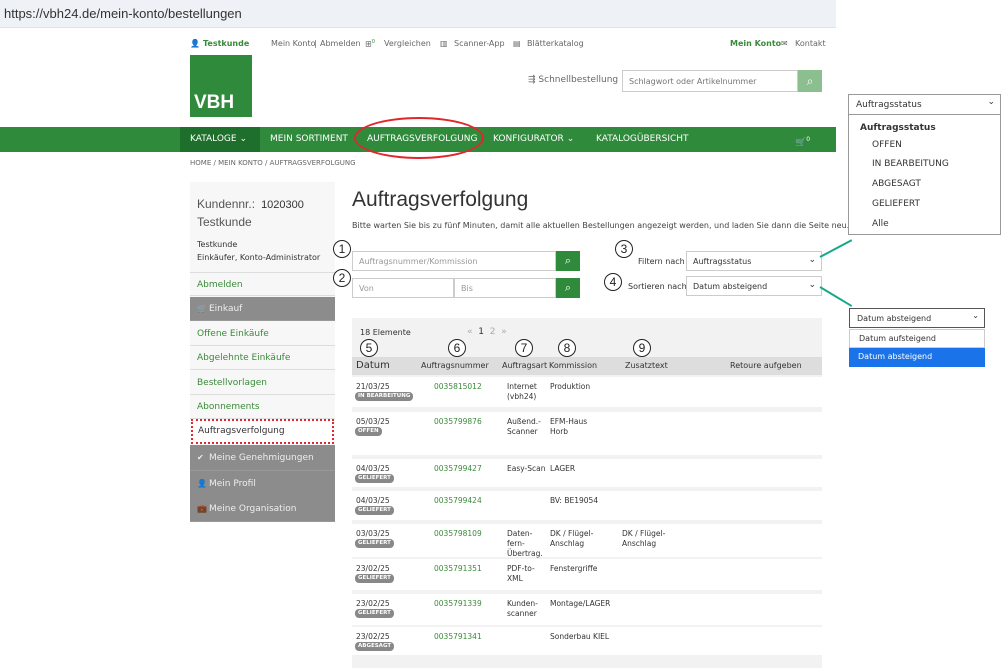  I want to click on status-badge: IN BEARBEITUNG, so click(384, 396).